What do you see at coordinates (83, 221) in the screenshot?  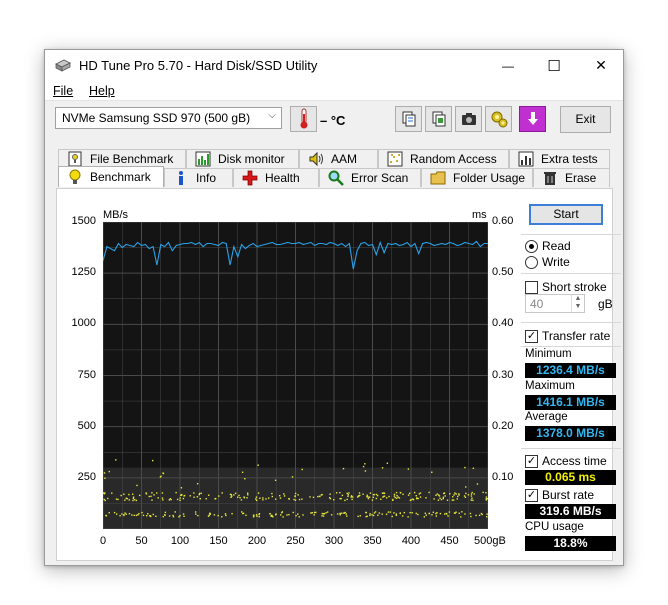 I see `y-left-tick-label: 1500` at bounding box center [83, 221].